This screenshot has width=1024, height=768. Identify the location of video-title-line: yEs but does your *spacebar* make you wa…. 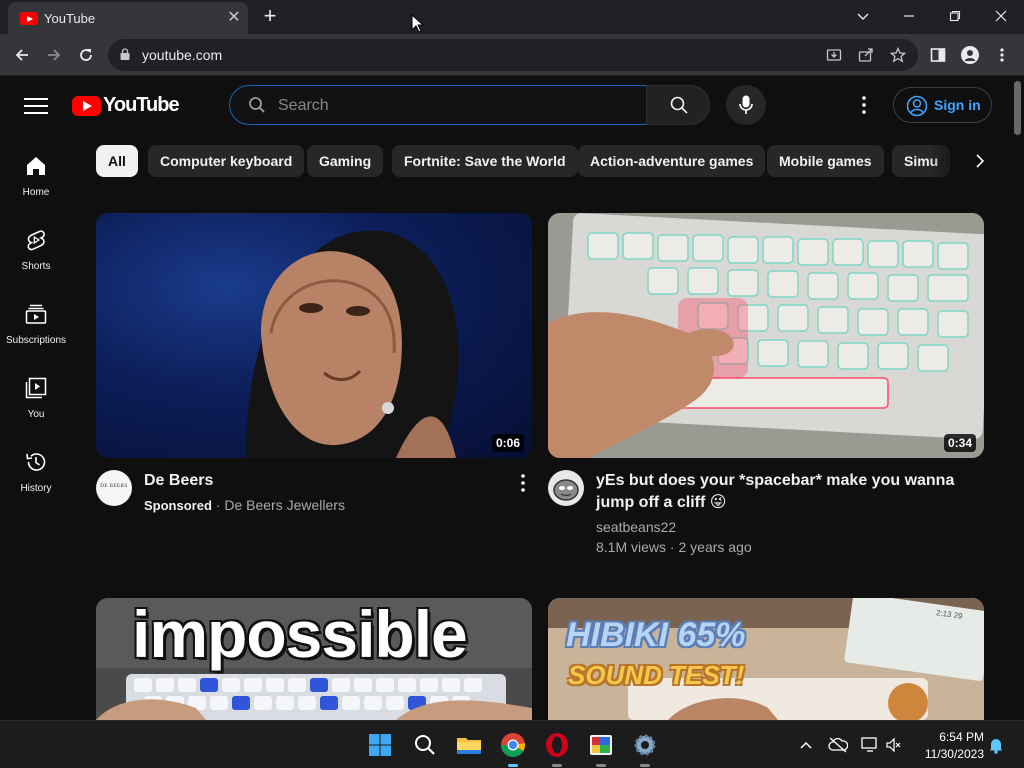
(775, 480).